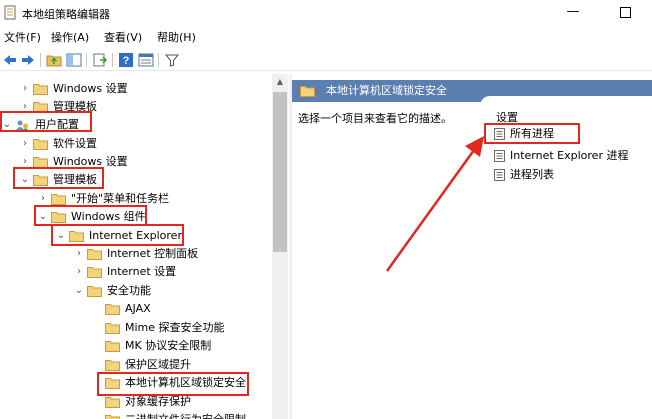 The height and width of the screenshot is (419, 652). Describe the element at coordinates (434, 204) in the screenshot. I see `annotation-arrow` at that location.